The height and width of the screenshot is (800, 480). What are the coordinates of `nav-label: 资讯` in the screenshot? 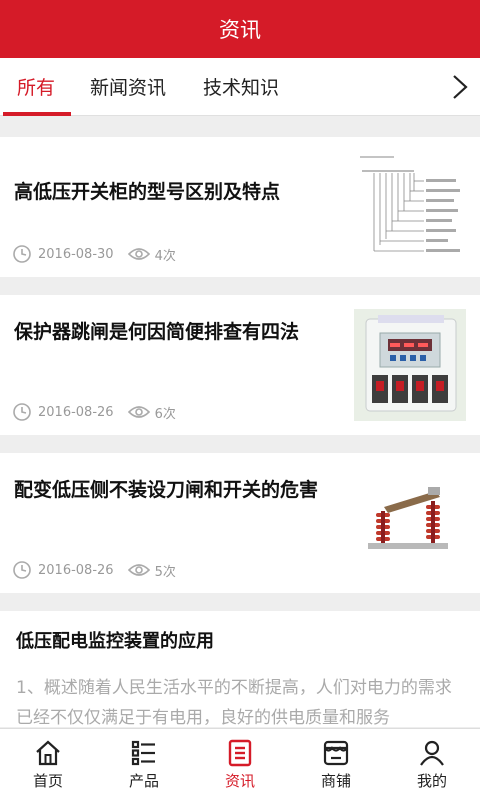 It's located at (239, 780).